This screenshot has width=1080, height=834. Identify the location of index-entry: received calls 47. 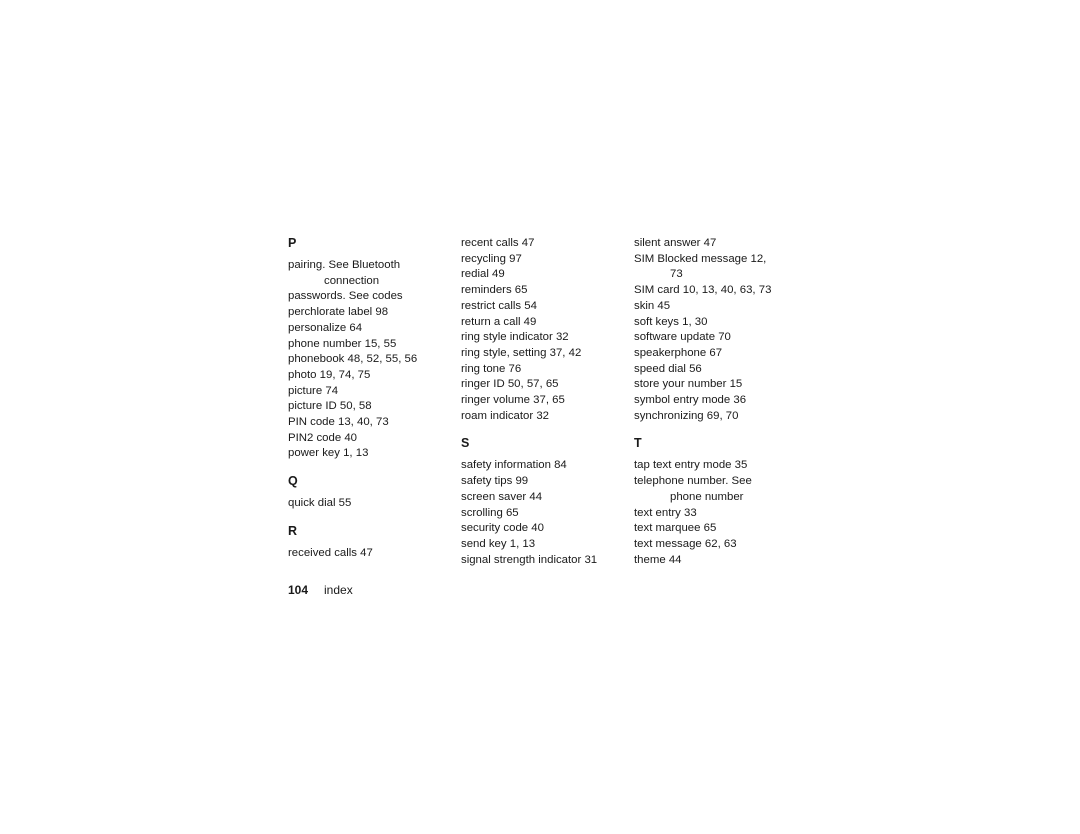
(330, 552).